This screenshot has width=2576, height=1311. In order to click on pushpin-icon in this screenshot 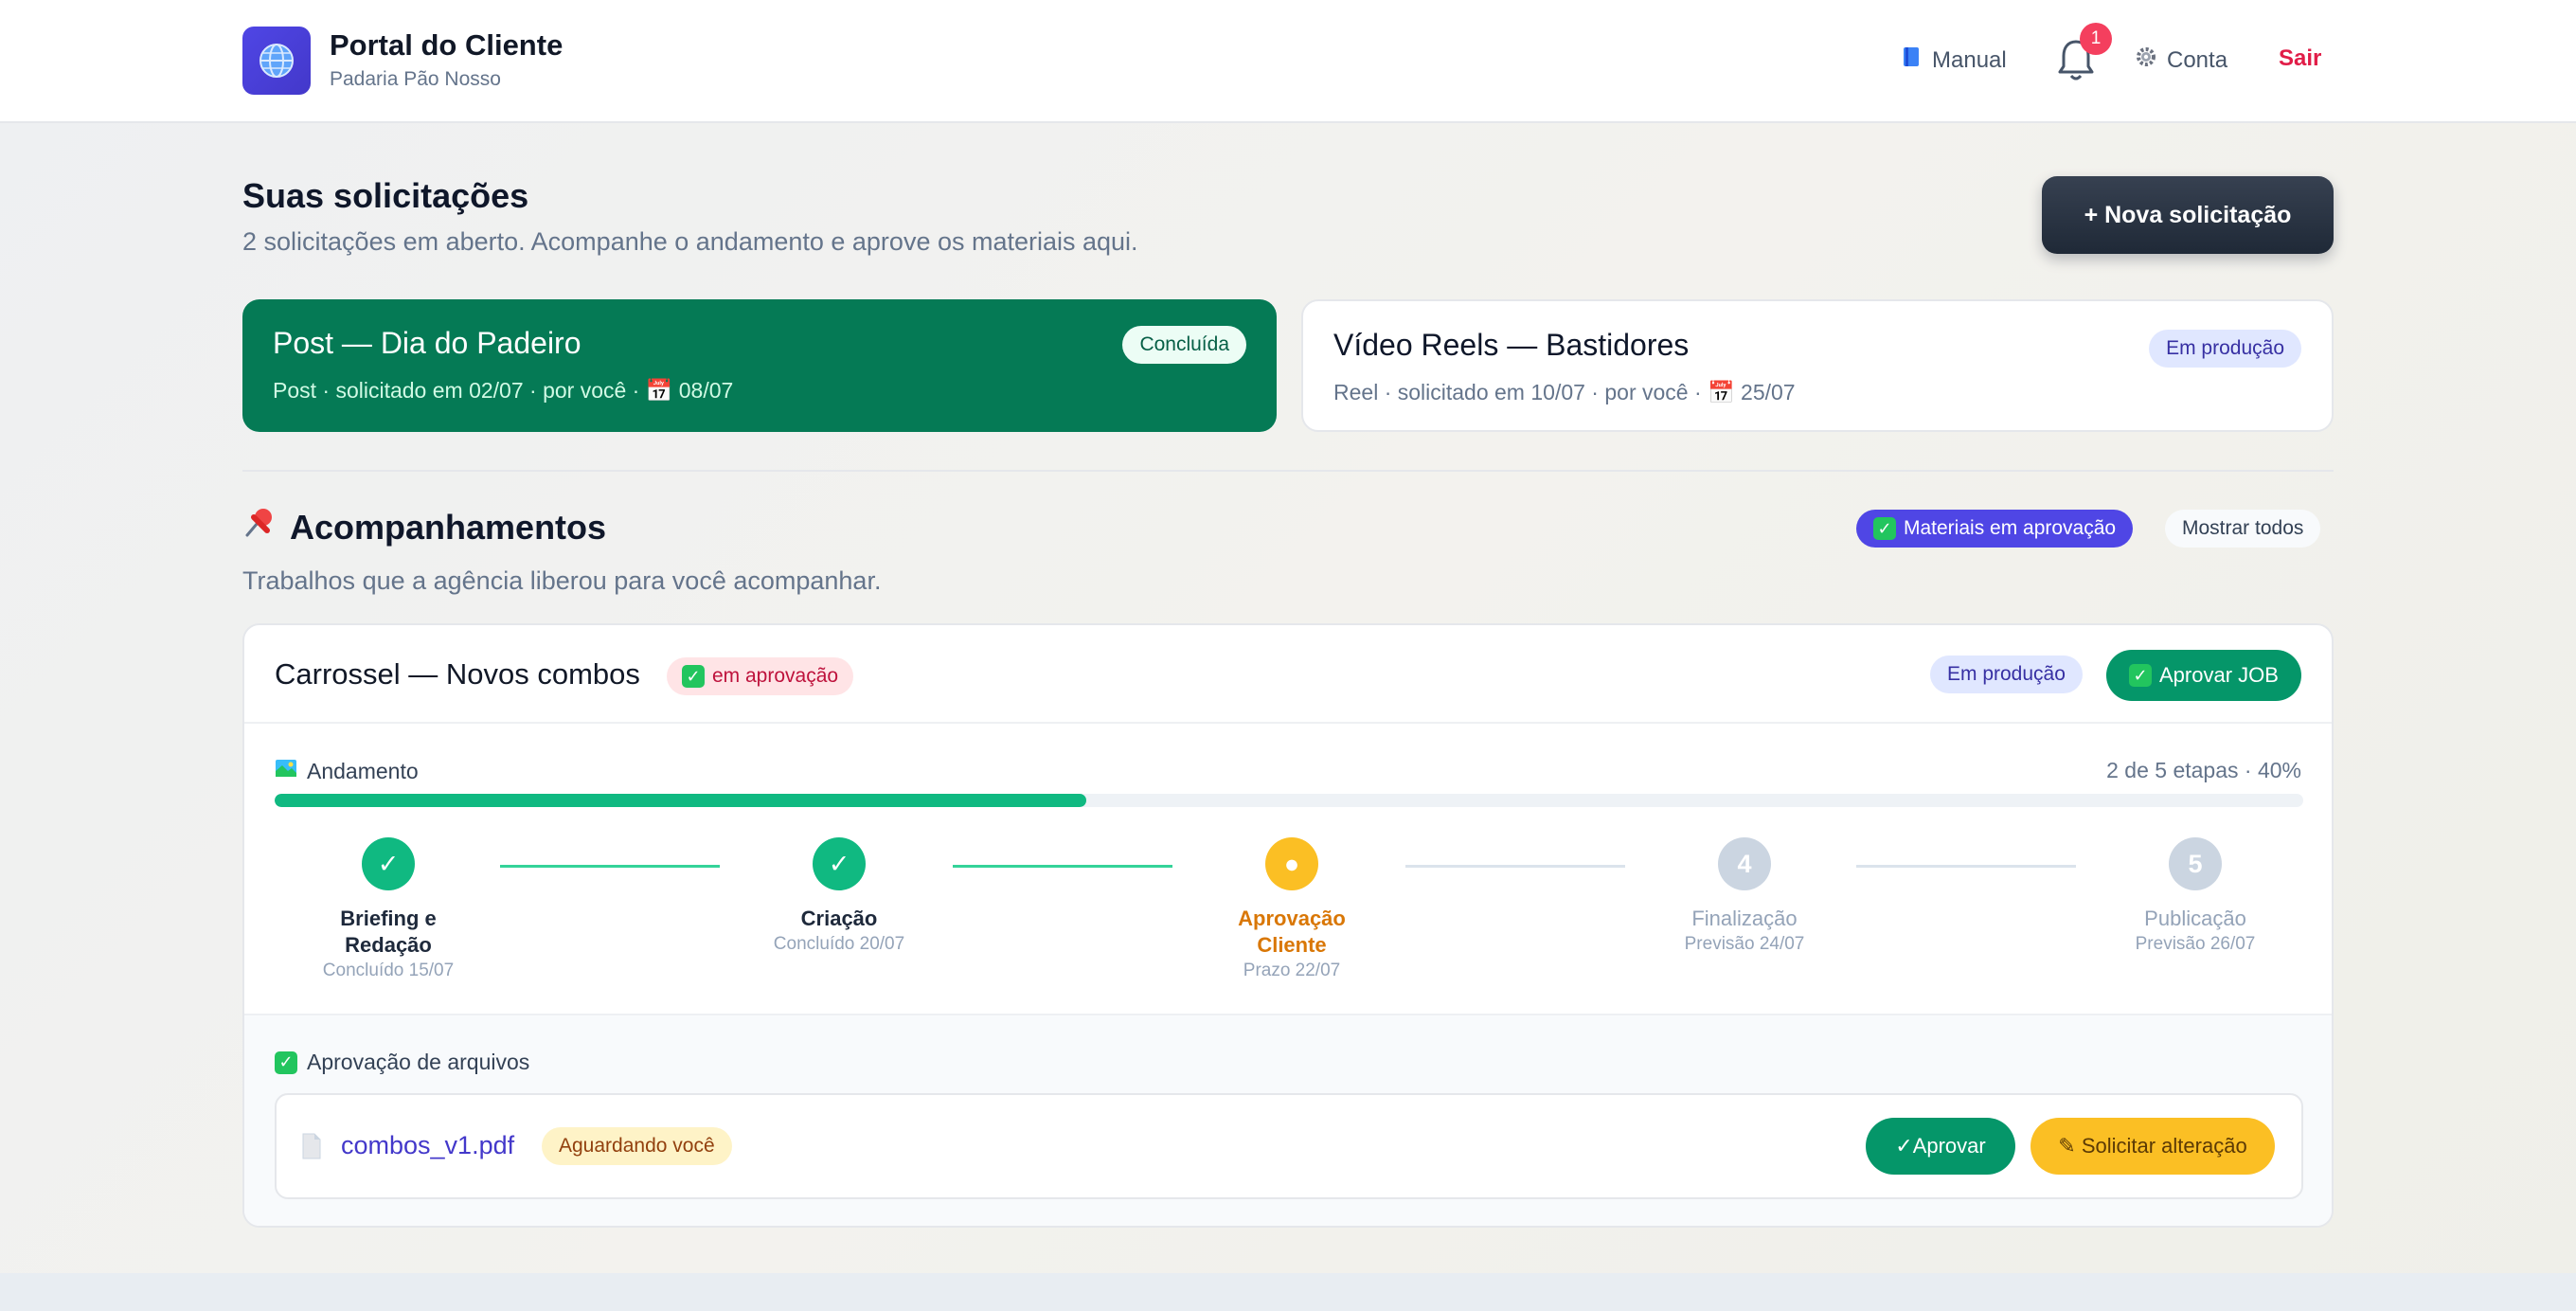, I will do `click(259, 527)`.